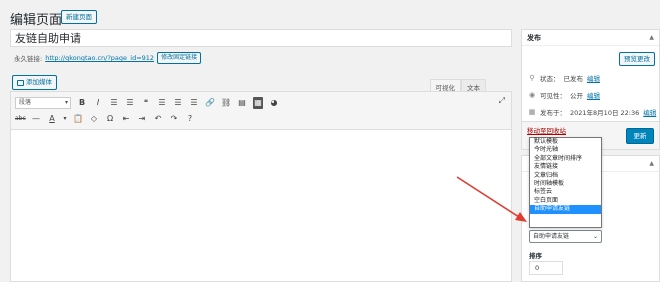 The image size is (660, 282). I want to click on template-option: 空白页面, so click(565, 201).